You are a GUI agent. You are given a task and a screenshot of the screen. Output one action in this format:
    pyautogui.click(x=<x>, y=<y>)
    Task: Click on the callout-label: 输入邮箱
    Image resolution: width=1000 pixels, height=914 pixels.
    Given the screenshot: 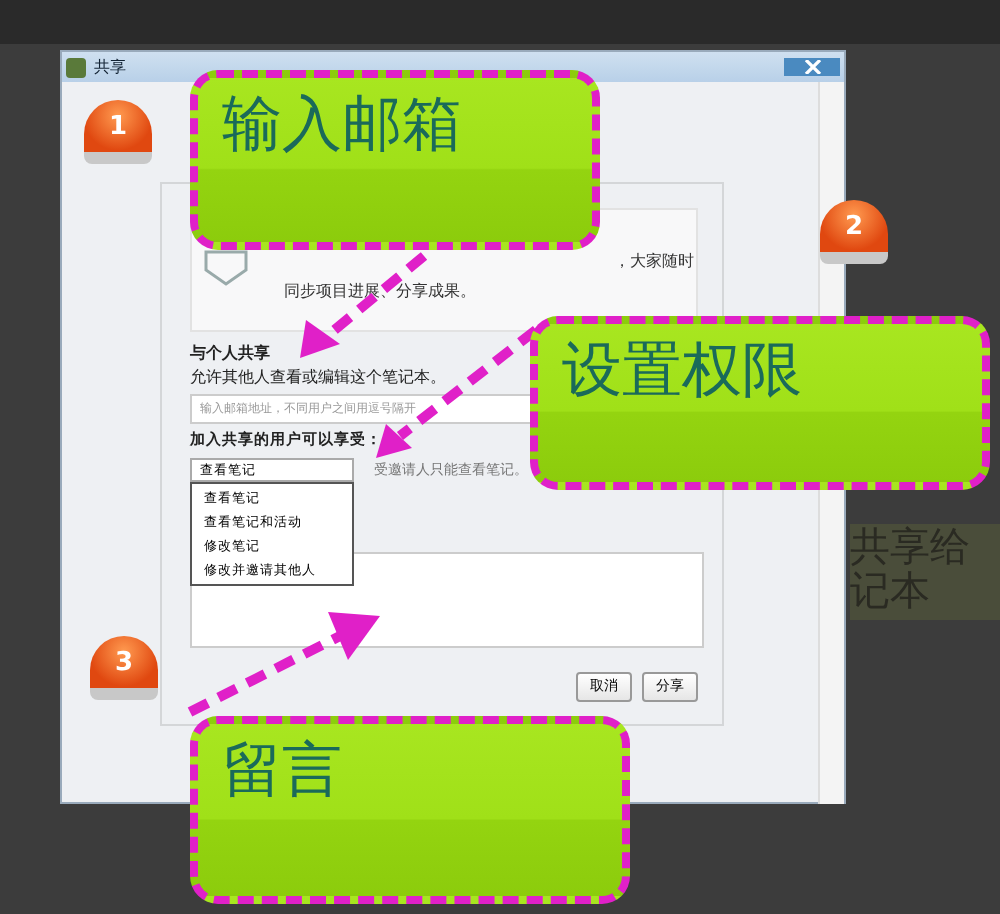 What is the action you would take?
    pyautogui.click(x=342, y=125)
    